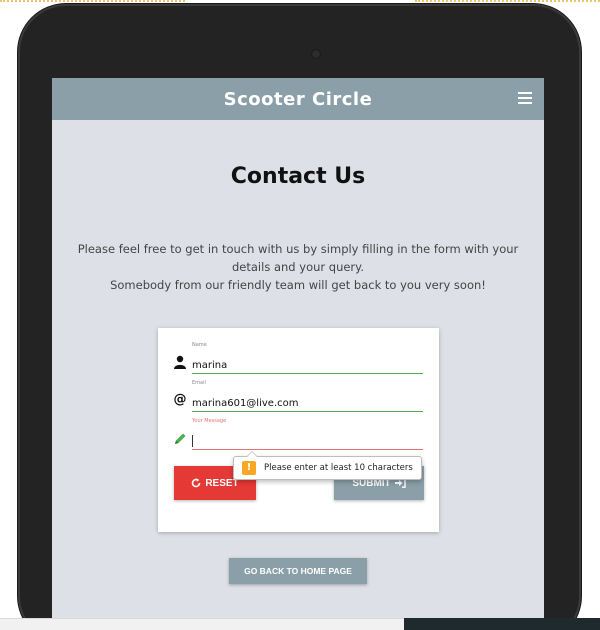 The image size is (600, 630). I want to click on name-label: Name, so click(199, 345).